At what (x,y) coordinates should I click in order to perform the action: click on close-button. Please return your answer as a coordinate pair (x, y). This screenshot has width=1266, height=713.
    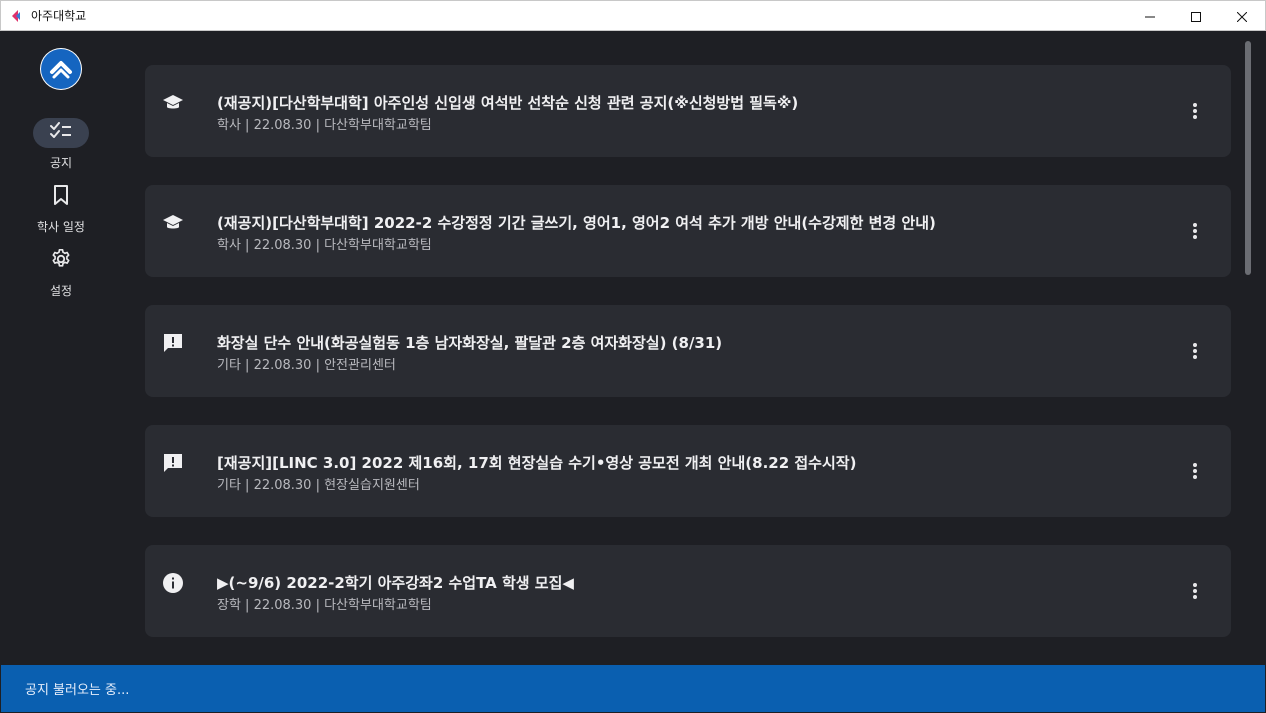
    Looking at the image, I should click on (1242, 16).